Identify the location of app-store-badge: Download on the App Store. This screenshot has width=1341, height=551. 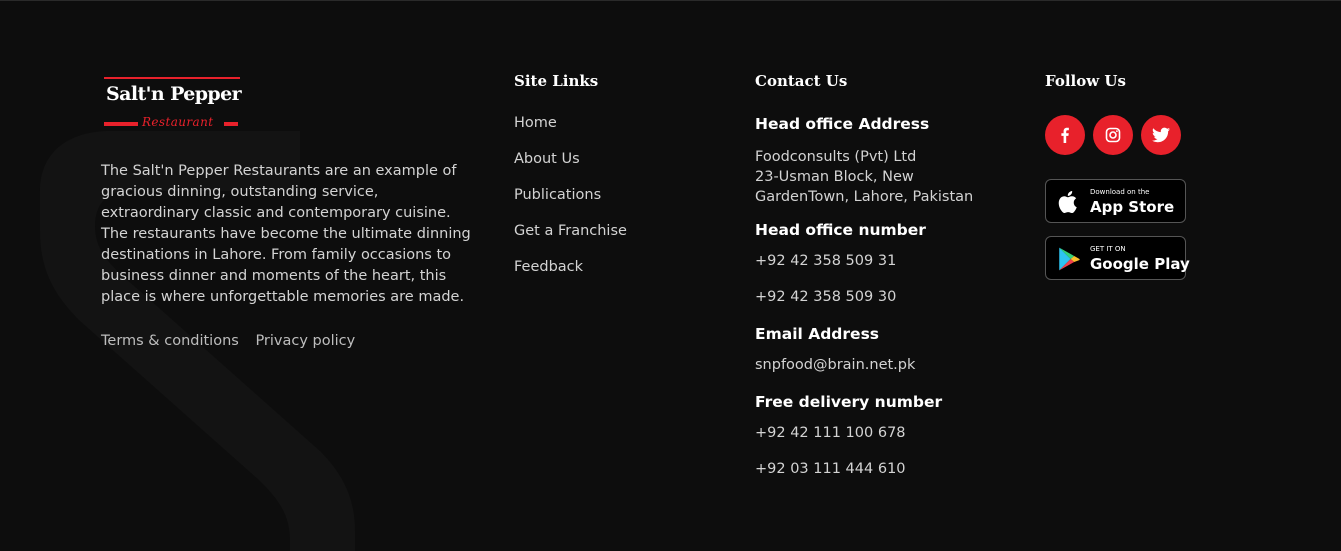
(1115, 201).